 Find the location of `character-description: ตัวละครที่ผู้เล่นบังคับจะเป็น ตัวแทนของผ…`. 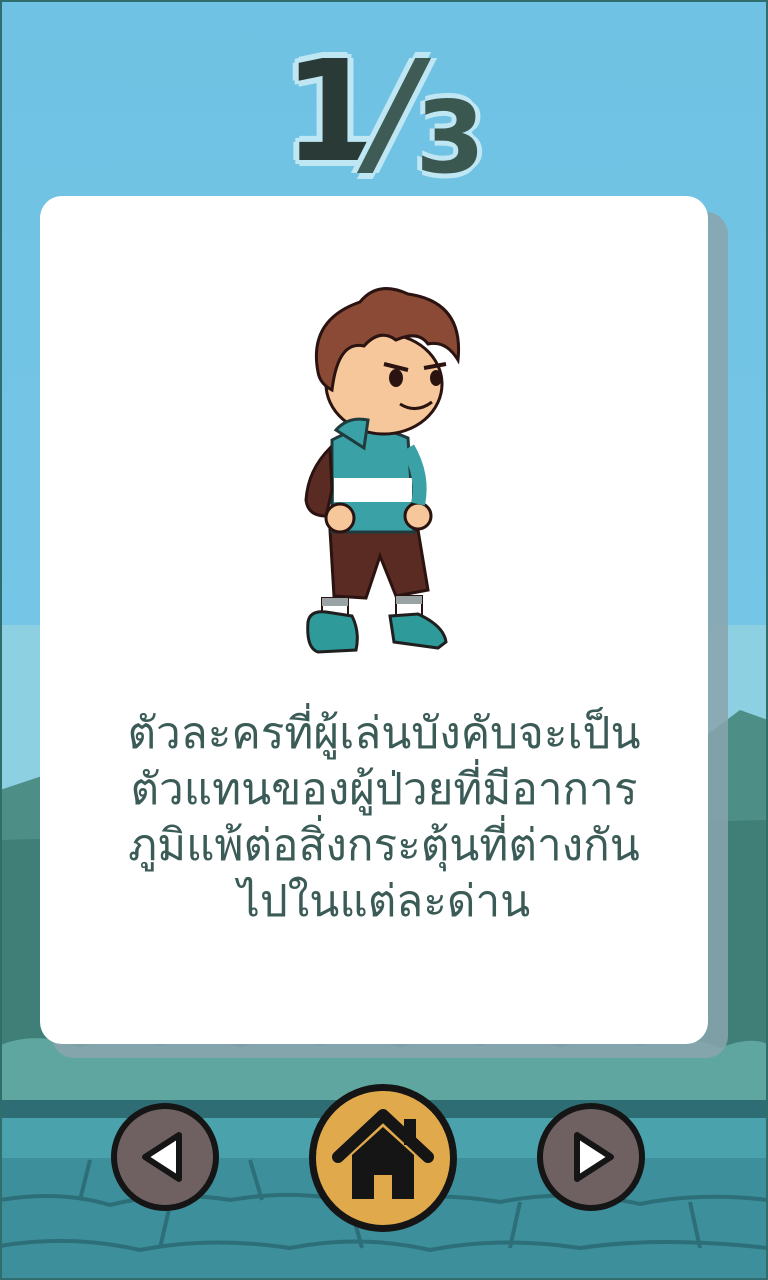

character-description: ตัวละครที่ผู้เล่นบังคับจะเป็น ตัวแทนของผ… is located at coordinates (384, 817).